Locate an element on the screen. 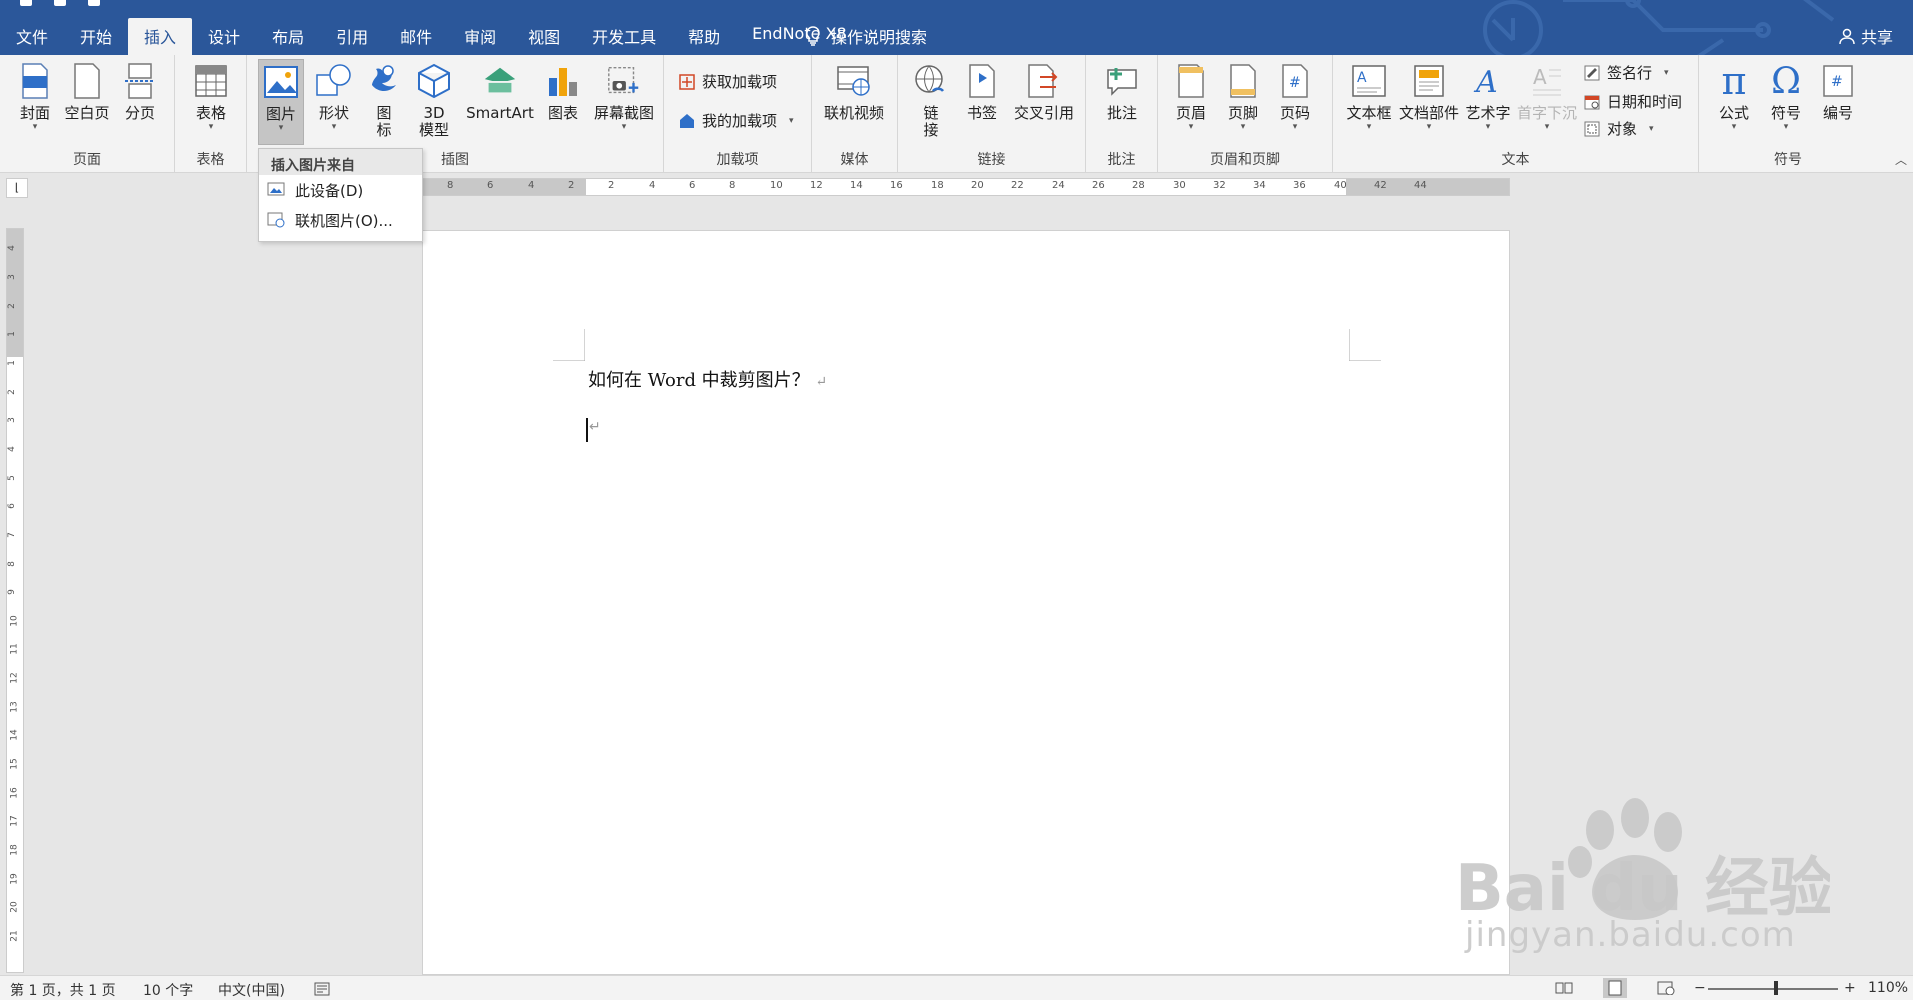 The image size is (1913, 1000). tab-mailings: 邮件 is located at coordinates (416, 36).